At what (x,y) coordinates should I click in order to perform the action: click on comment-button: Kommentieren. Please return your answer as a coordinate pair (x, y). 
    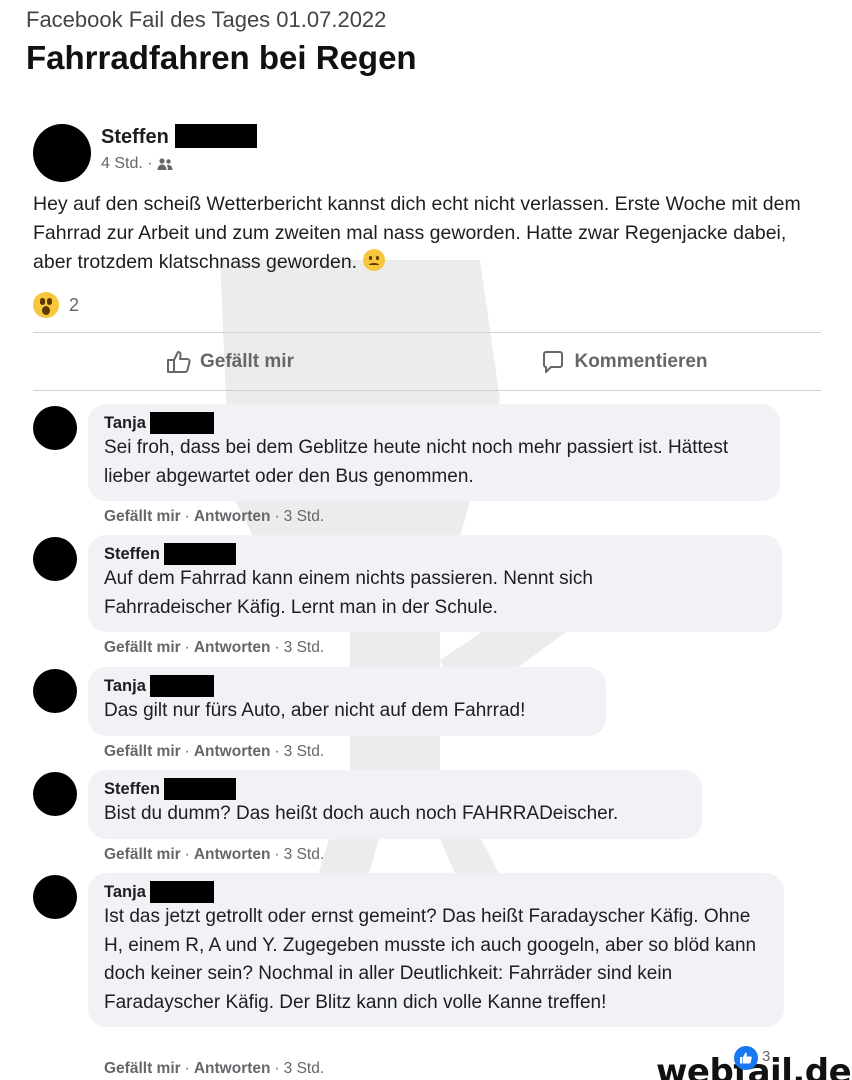
    Looking at the image, I should click on (624, 362).